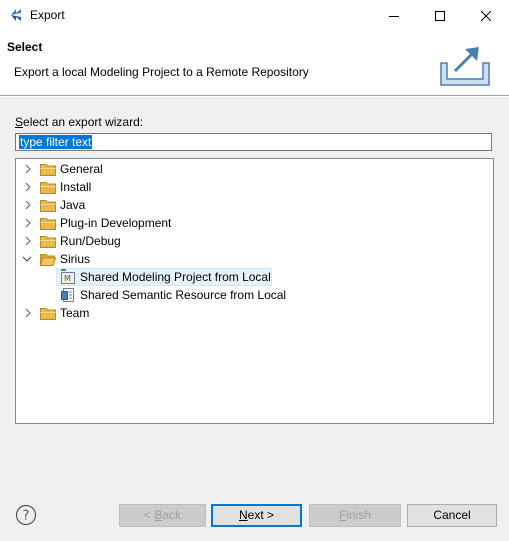  What do you see at coordinates (79, 122) in the screenshot?
I see `wizard-label: Select an export wizard:` at bounding box center [79, 122].